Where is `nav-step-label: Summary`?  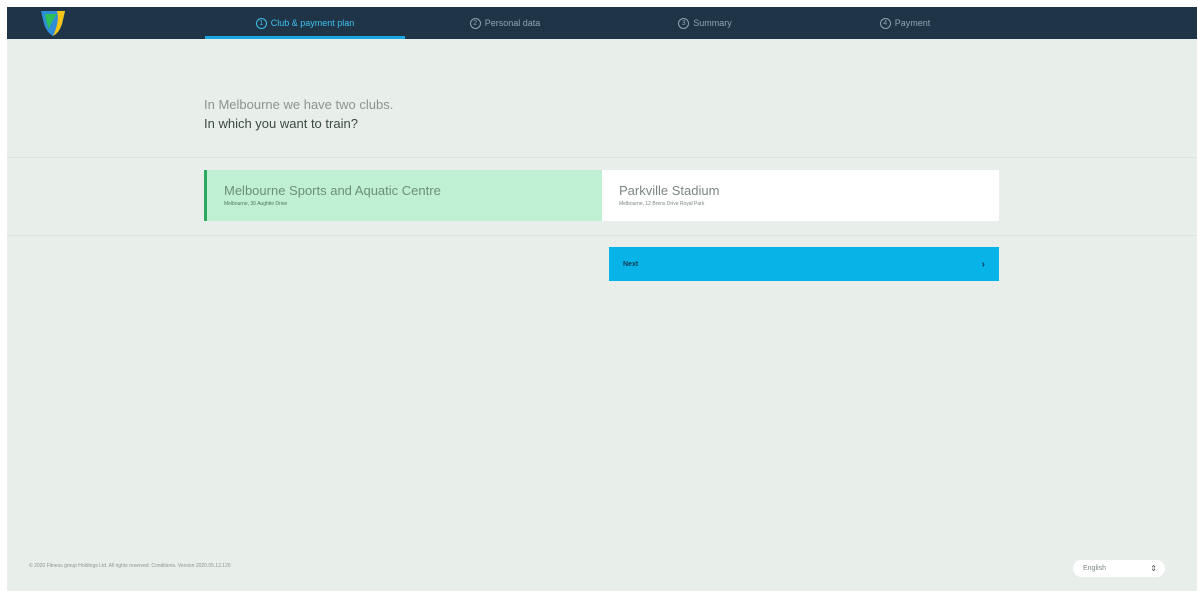 nav-step-label: Summary is located at coordinates (712, 23).